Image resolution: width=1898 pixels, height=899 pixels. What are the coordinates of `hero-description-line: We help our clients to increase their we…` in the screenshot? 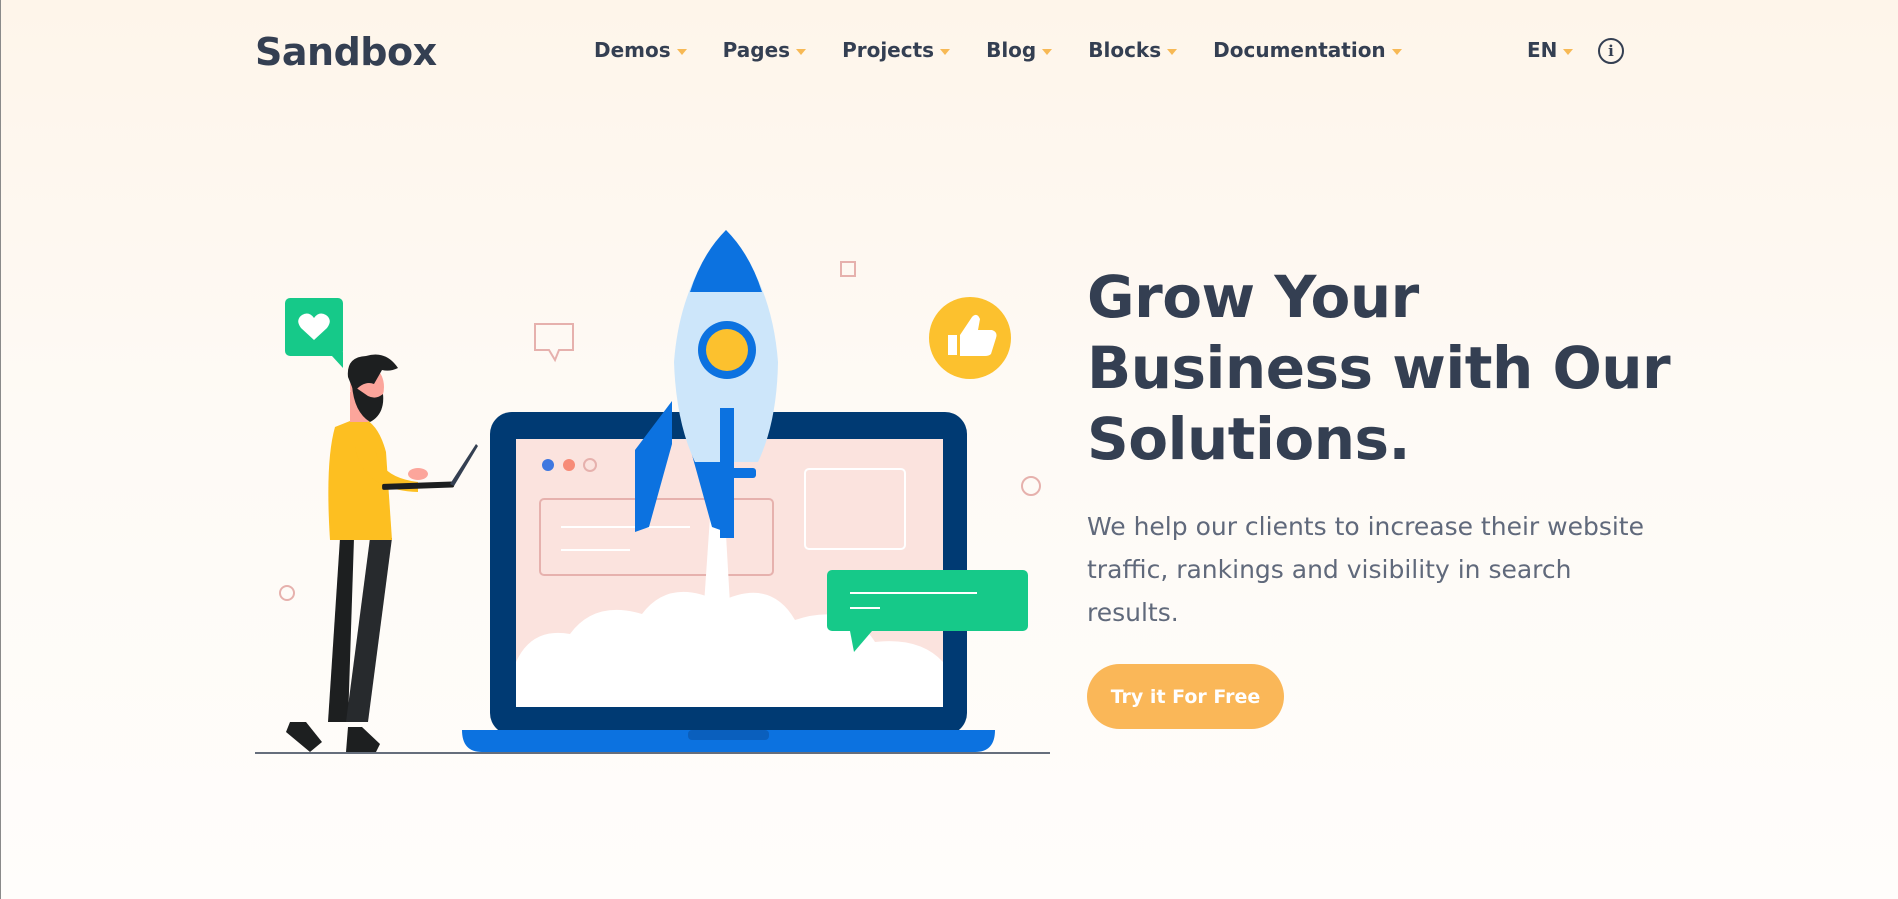 It's located at (1365, 526).